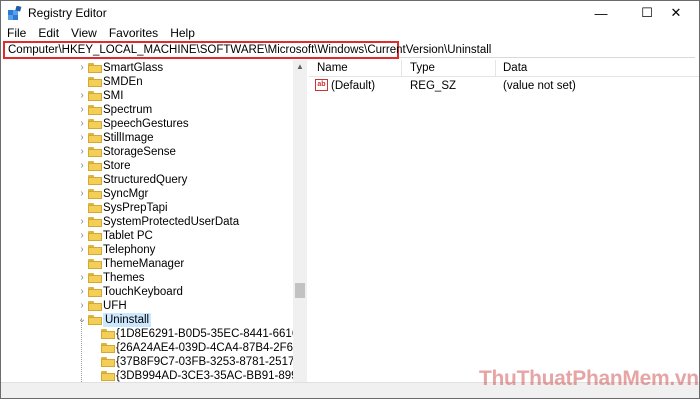 The height and width of the screenshot is (399, 700). Describe the element at coordinates (128, 236) in the screenshot. I see `tree-item-label: Tablet PC` at that location.